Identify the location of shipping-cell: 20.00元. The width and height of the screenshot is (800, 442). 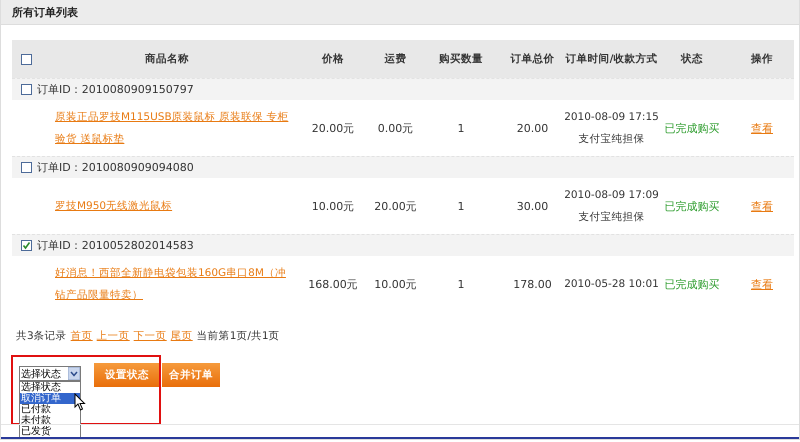
(395, 206).